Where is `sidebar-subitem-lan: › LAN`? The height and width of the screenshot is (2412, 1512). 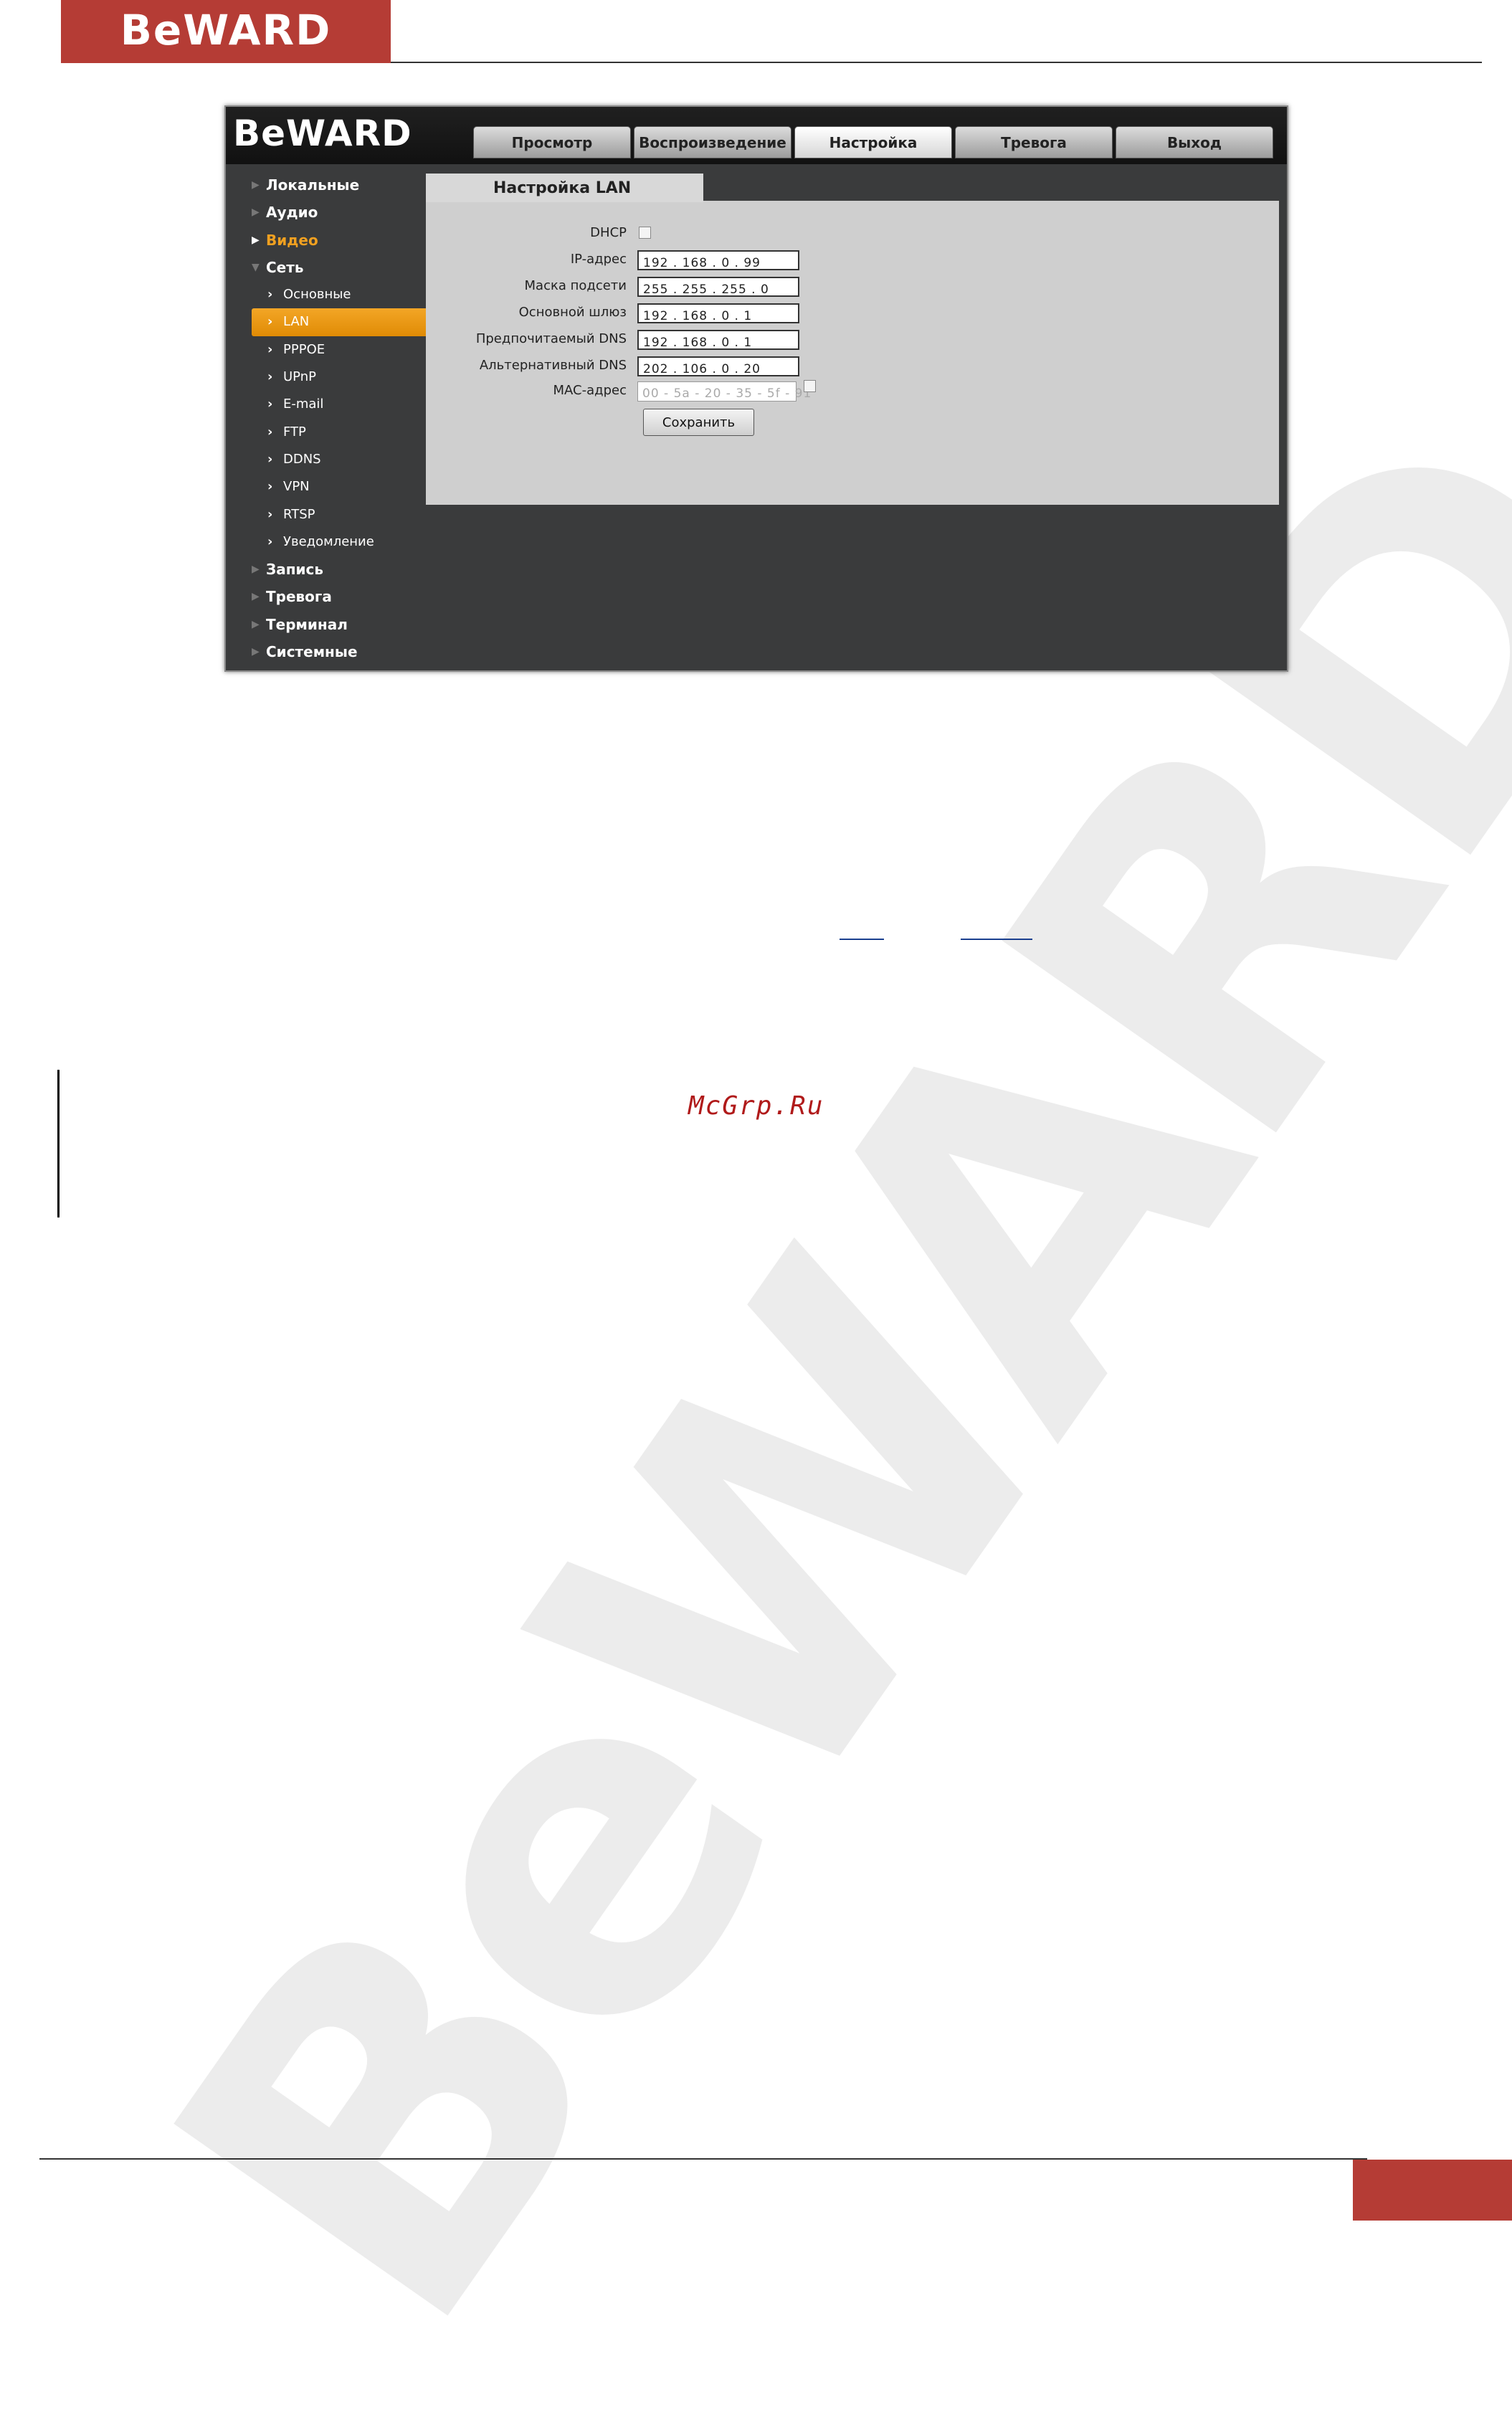
sidebar-subitem-lan: › LAN is located at coordinates (343, 322).